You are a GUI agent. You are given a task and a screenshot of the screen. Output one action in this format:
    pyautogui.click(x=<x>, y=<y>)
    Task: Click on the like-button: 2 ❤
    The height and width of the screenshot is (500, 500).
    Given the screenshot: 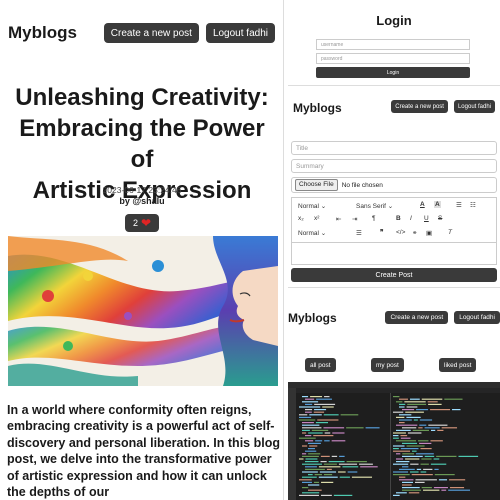 What is the action you would take?
    pyautogui.click(x=142, y=223)
    